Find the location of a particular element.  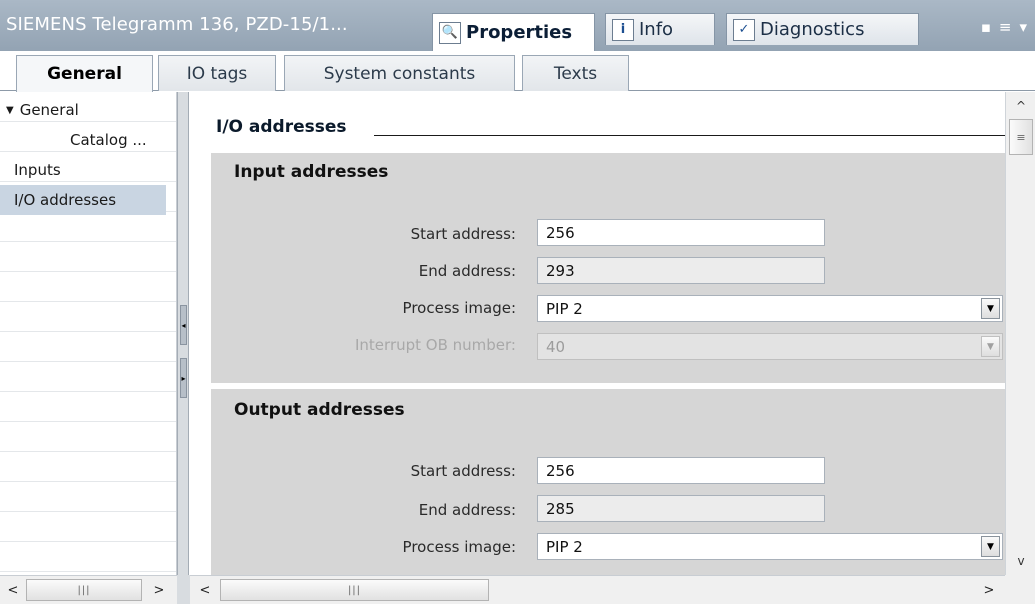

content-scroll-right-icon: > is located at coordinates (989, 590).